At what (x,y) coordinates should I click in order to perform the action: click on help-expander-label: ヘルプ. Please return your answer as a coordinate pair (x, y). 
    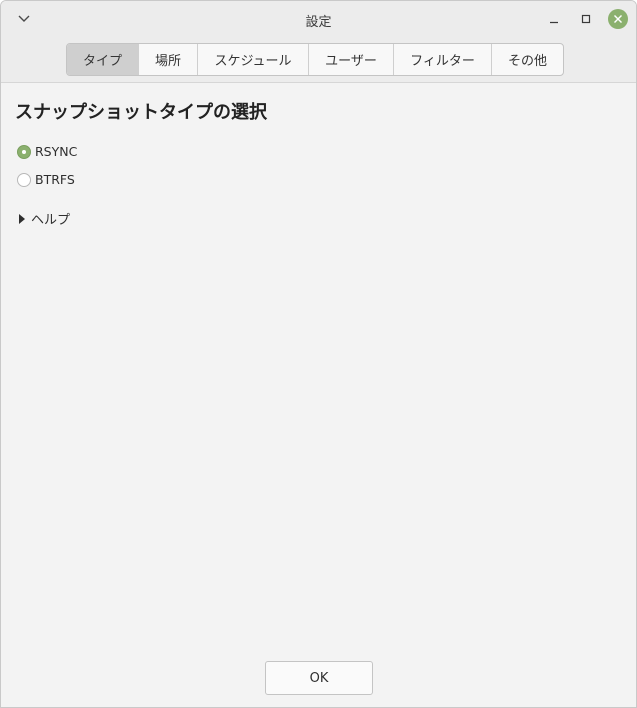
    Looking at the image, I should click on (51, 220).